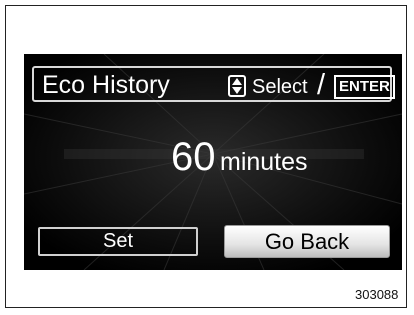 The height and width of the screenshot is (315, 414). I want to click on go-back-button: Go Back, so click(307, 241).